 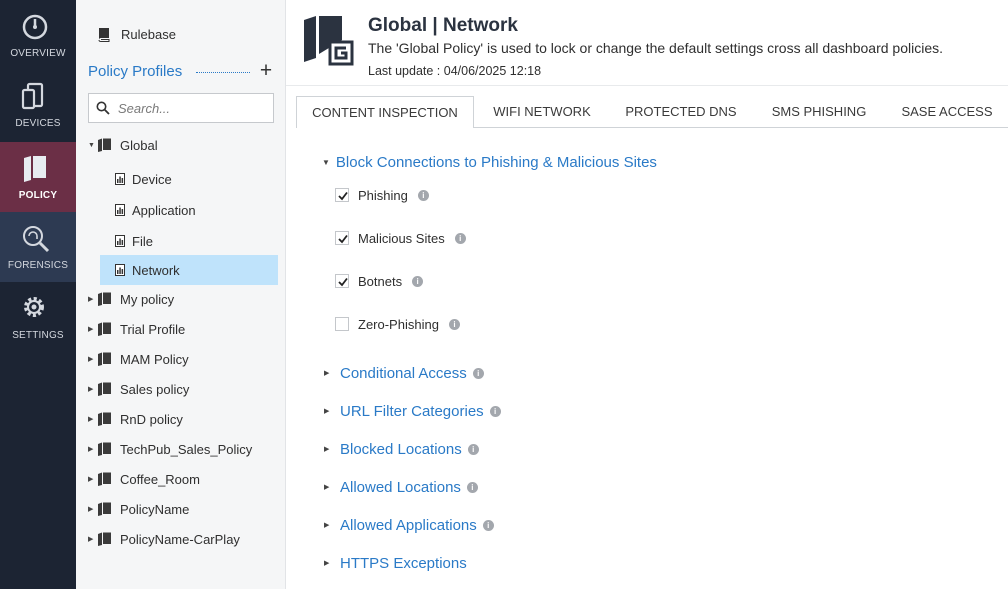 What do you see at coordinates (189, 179) in the screenshot?
I see `tree-child-device: Device` at bounding box center [189, 179].